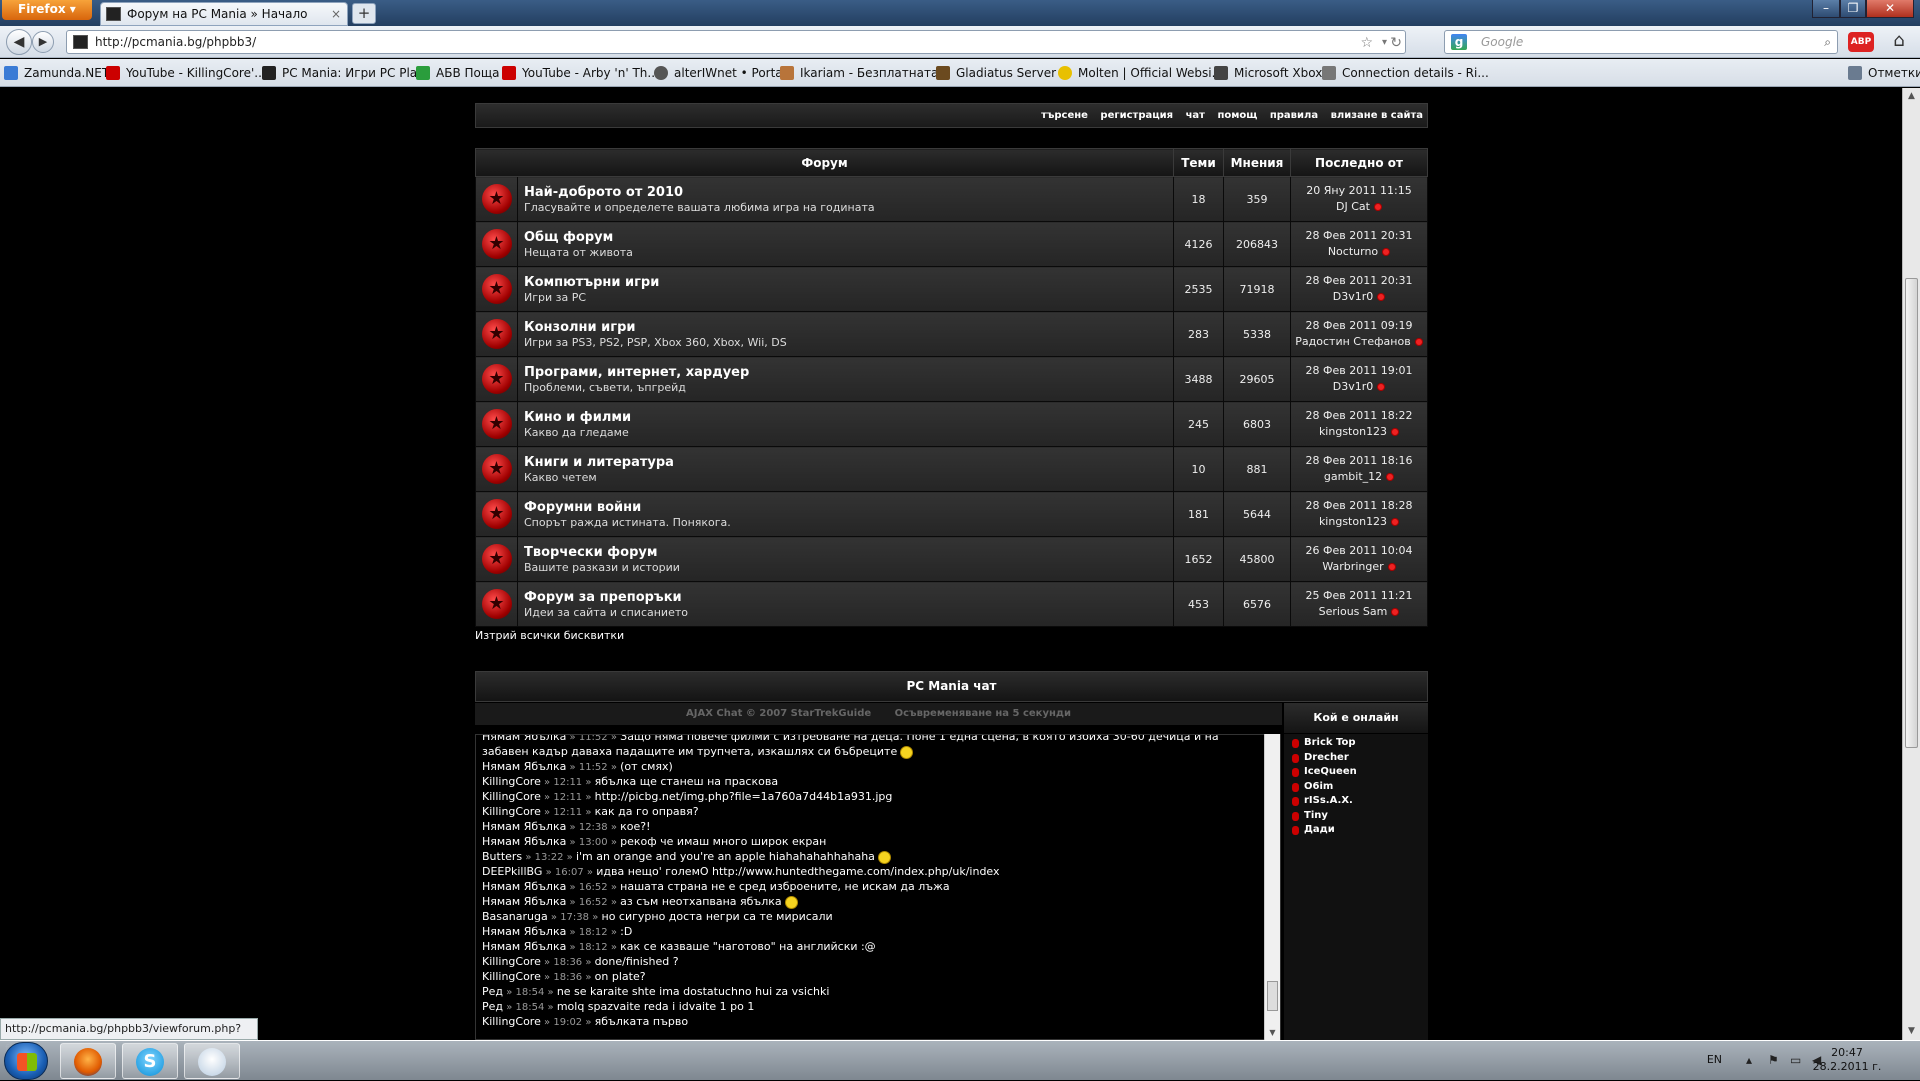 The height and width of the screenshot is (1081, 1920). Describe the element at coordinates (848, 372) in the screenshot. I see `forum-title-link: Програми, интернет, хардуер` at that location.